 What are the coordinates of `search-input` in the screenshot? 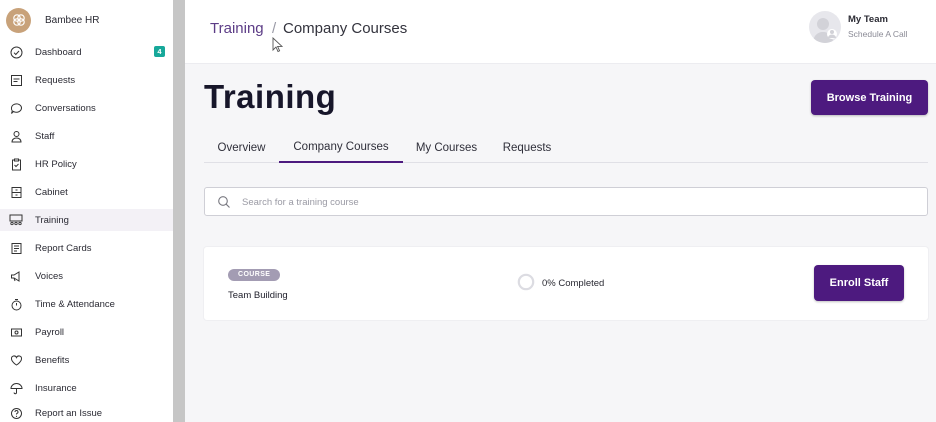 It's located at (572, 202).